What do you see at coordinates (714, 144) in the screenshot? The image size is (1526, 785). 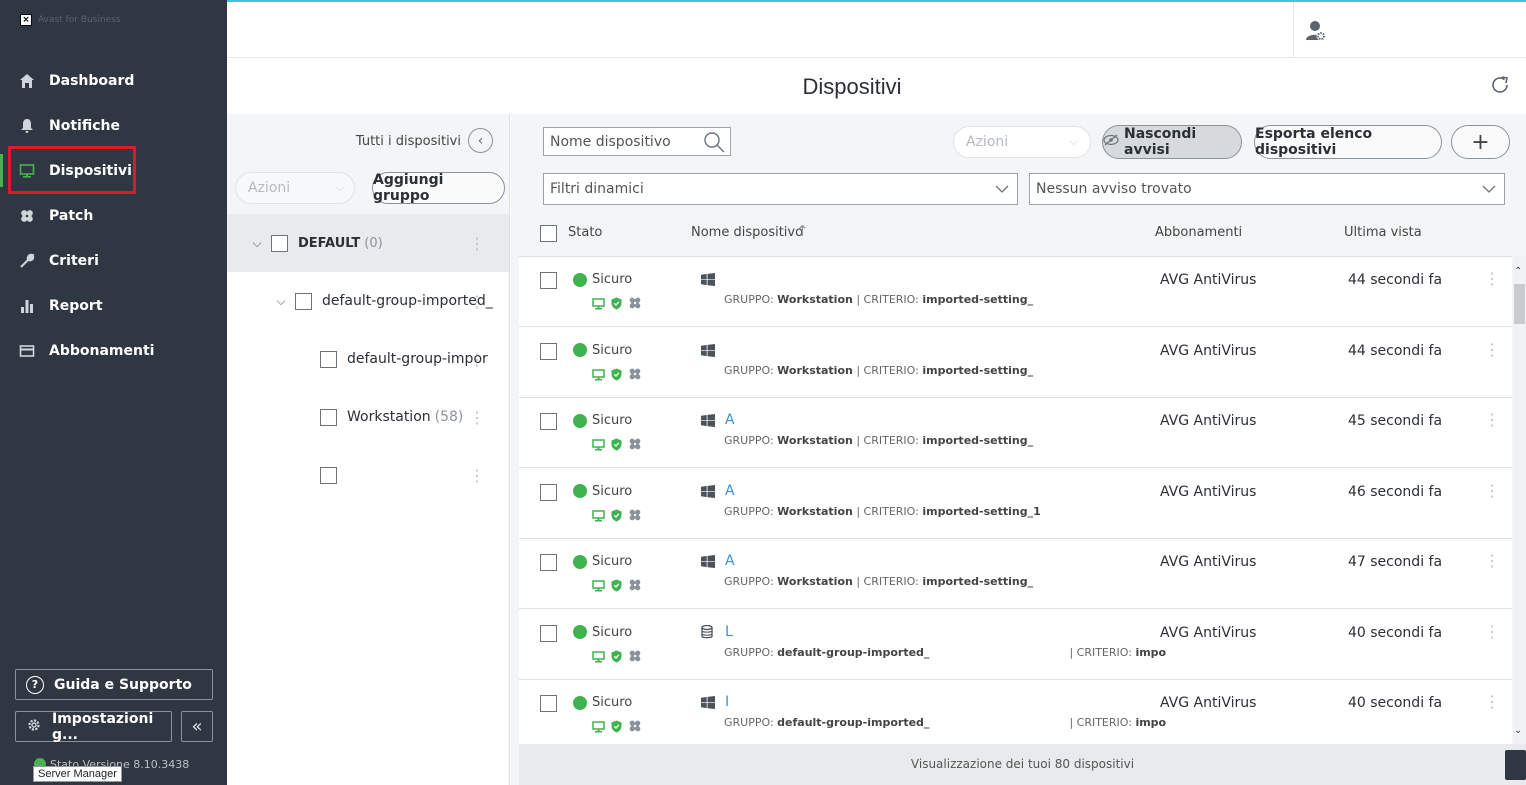 I see `search-icon` at bounding box center [714, 144].